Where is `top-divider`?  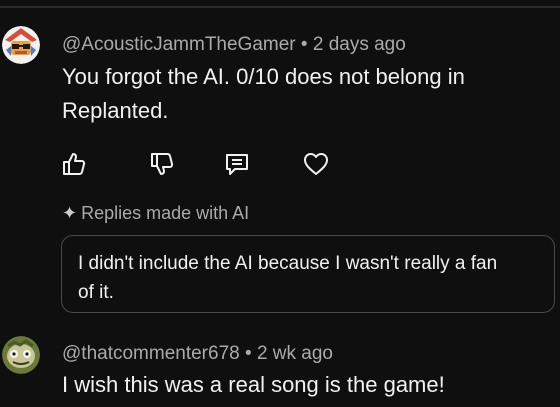
top-divider is located at coordinates (280, 7).